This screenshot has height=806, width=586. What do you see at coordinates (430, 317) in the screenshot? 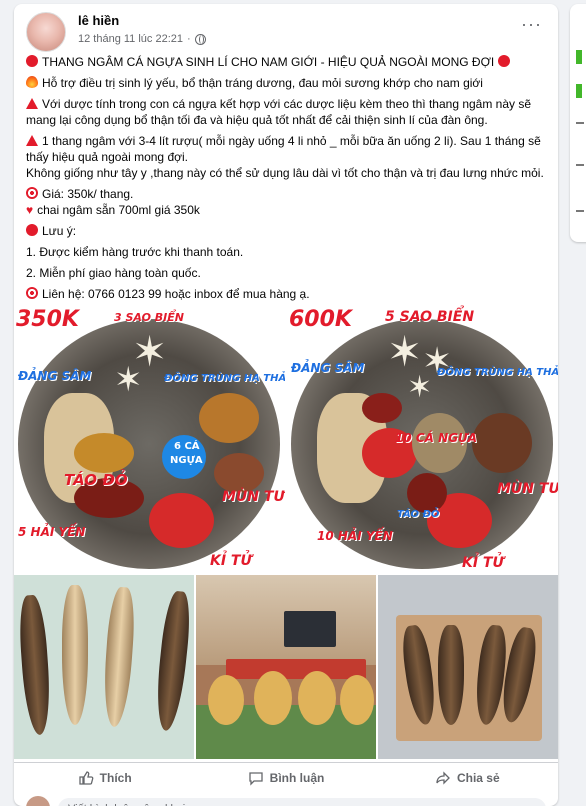
I see `ingredient-label: 5 SAO BIỂN` at bounding box center [430, 317].